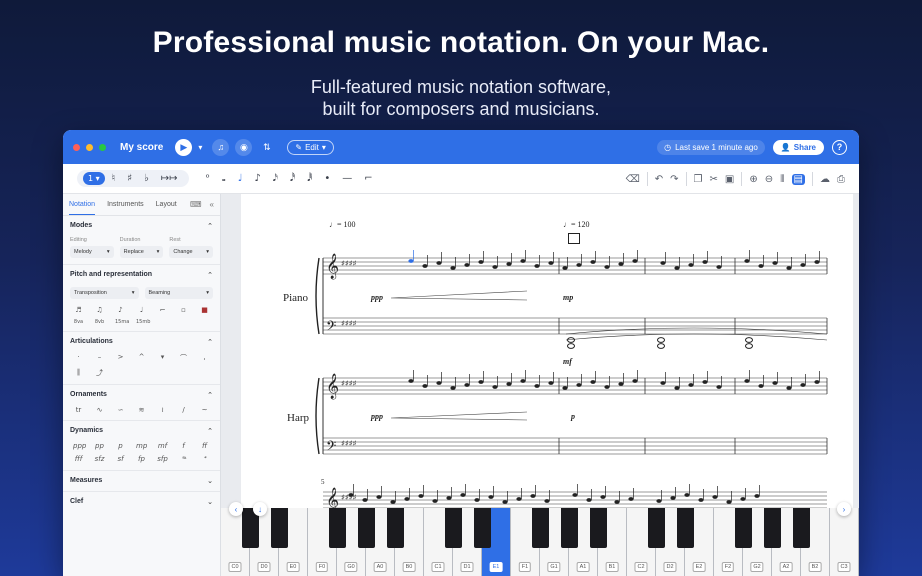 This screenshot has height=576, width=922. I want to click on zoom-out-icon: ⊖, so click(769, 179).